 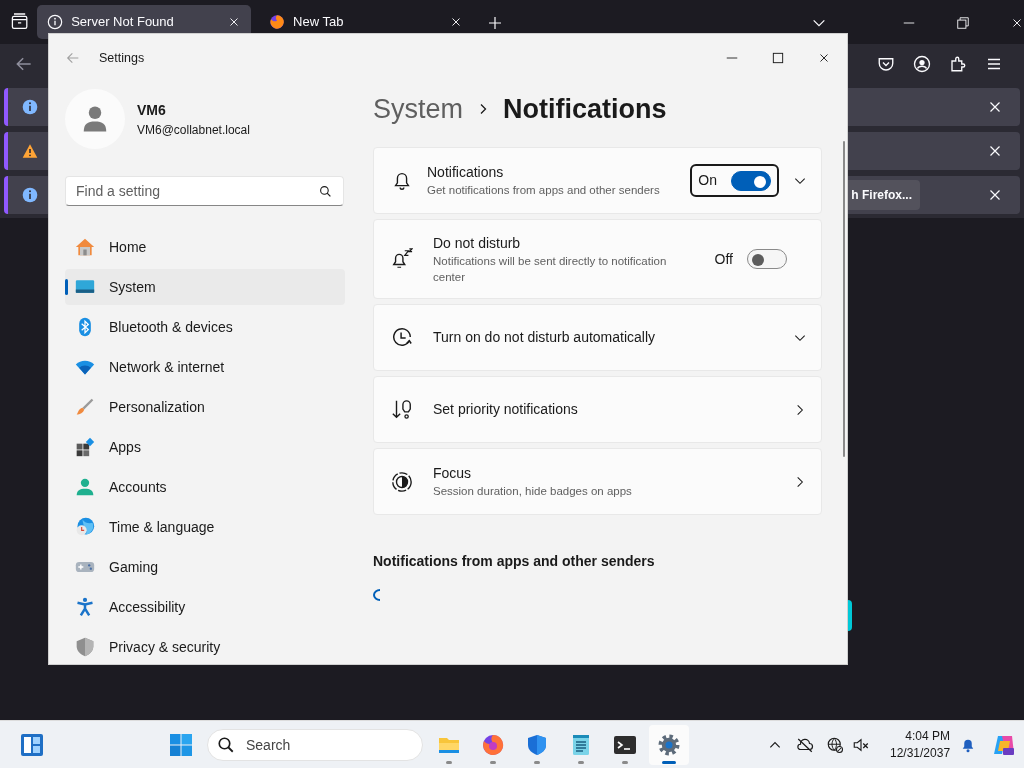 What do you see at coordinates (958, 64) in the screenshot?
I see `puzzle-icon` at bounding box center [958, 64].